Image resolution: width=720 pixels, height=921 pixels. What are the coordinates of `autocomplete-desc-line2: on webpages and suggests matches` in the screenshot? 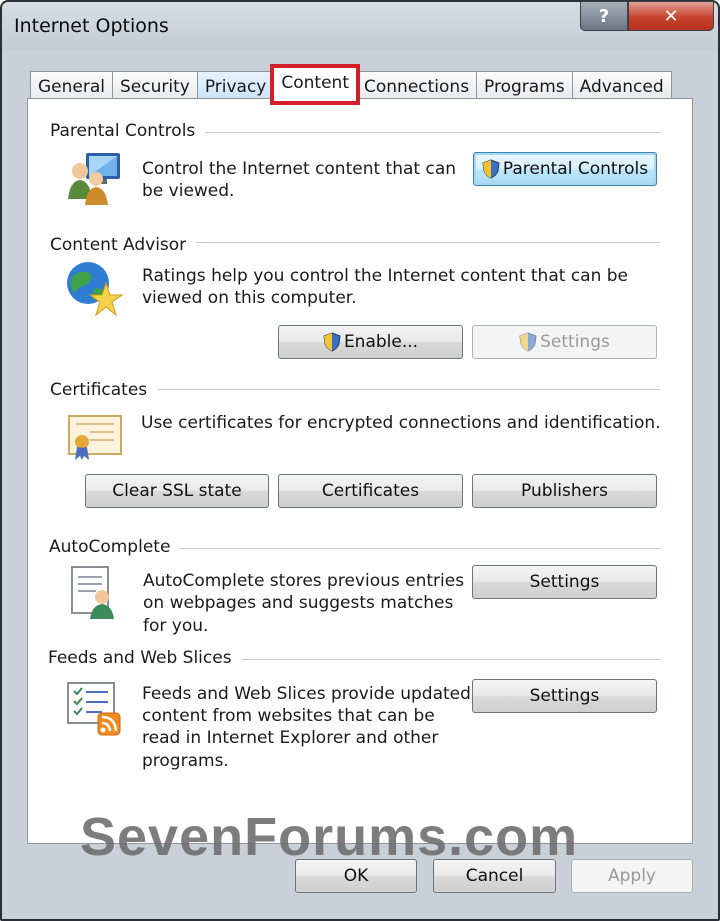 It's located at (298, 603).